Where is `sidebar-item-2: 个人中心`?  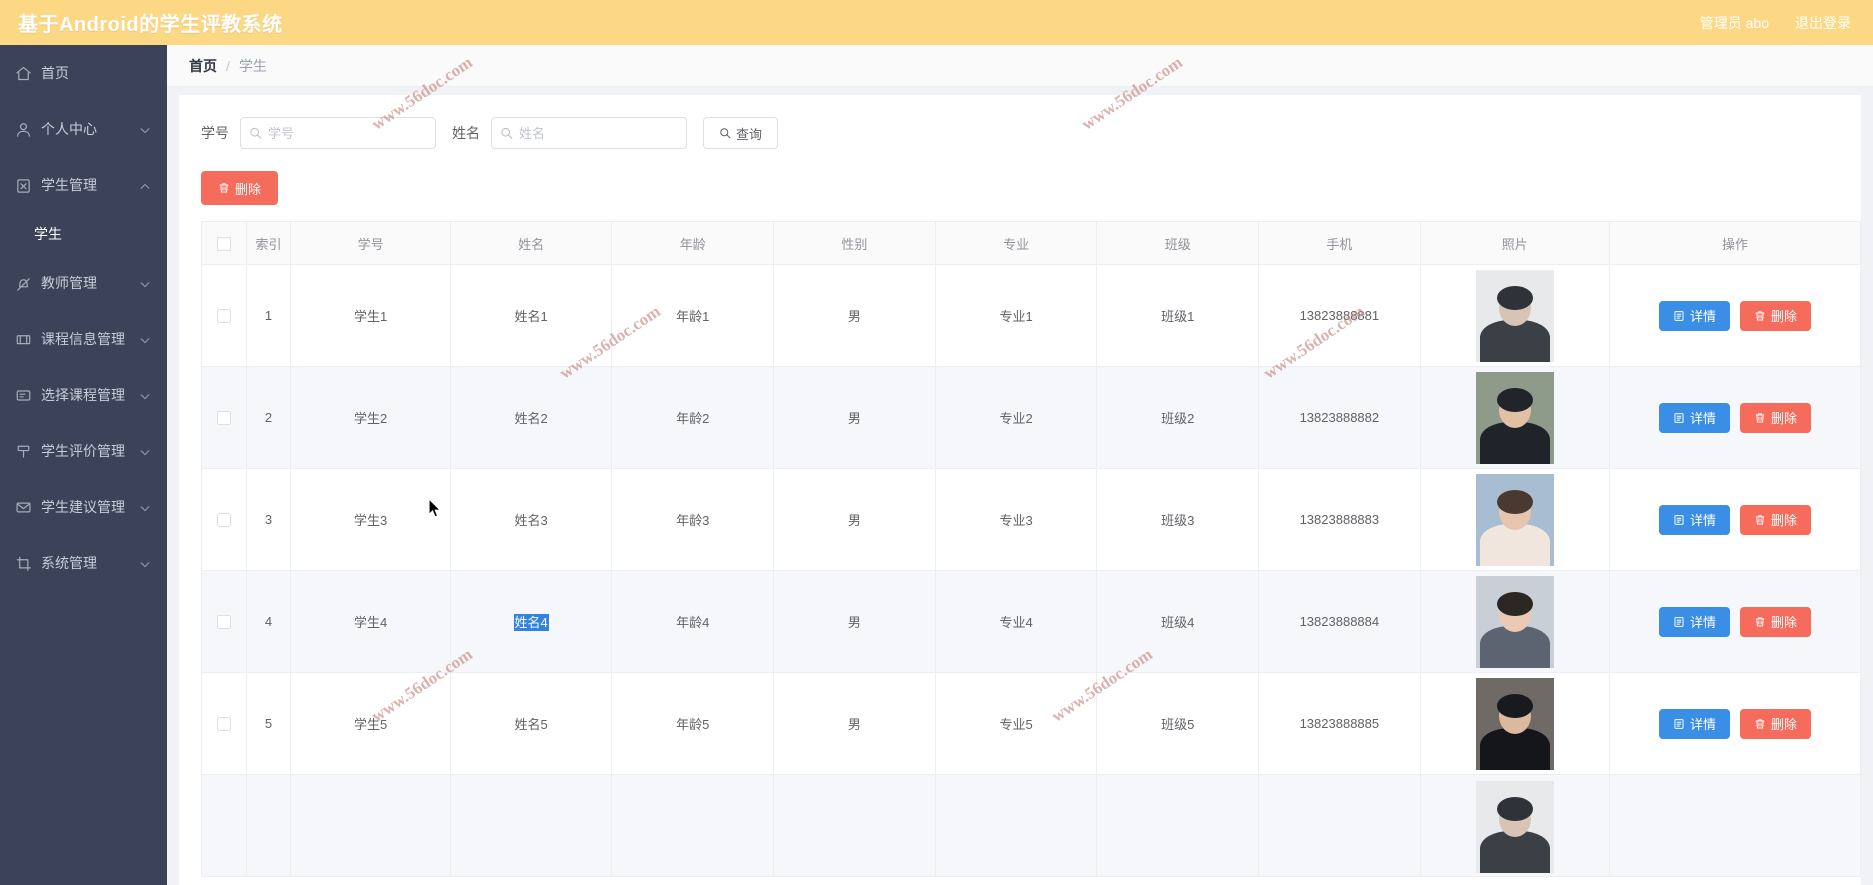 sidebar-item-2: 个人中心 is located at coordinates (83, 129).